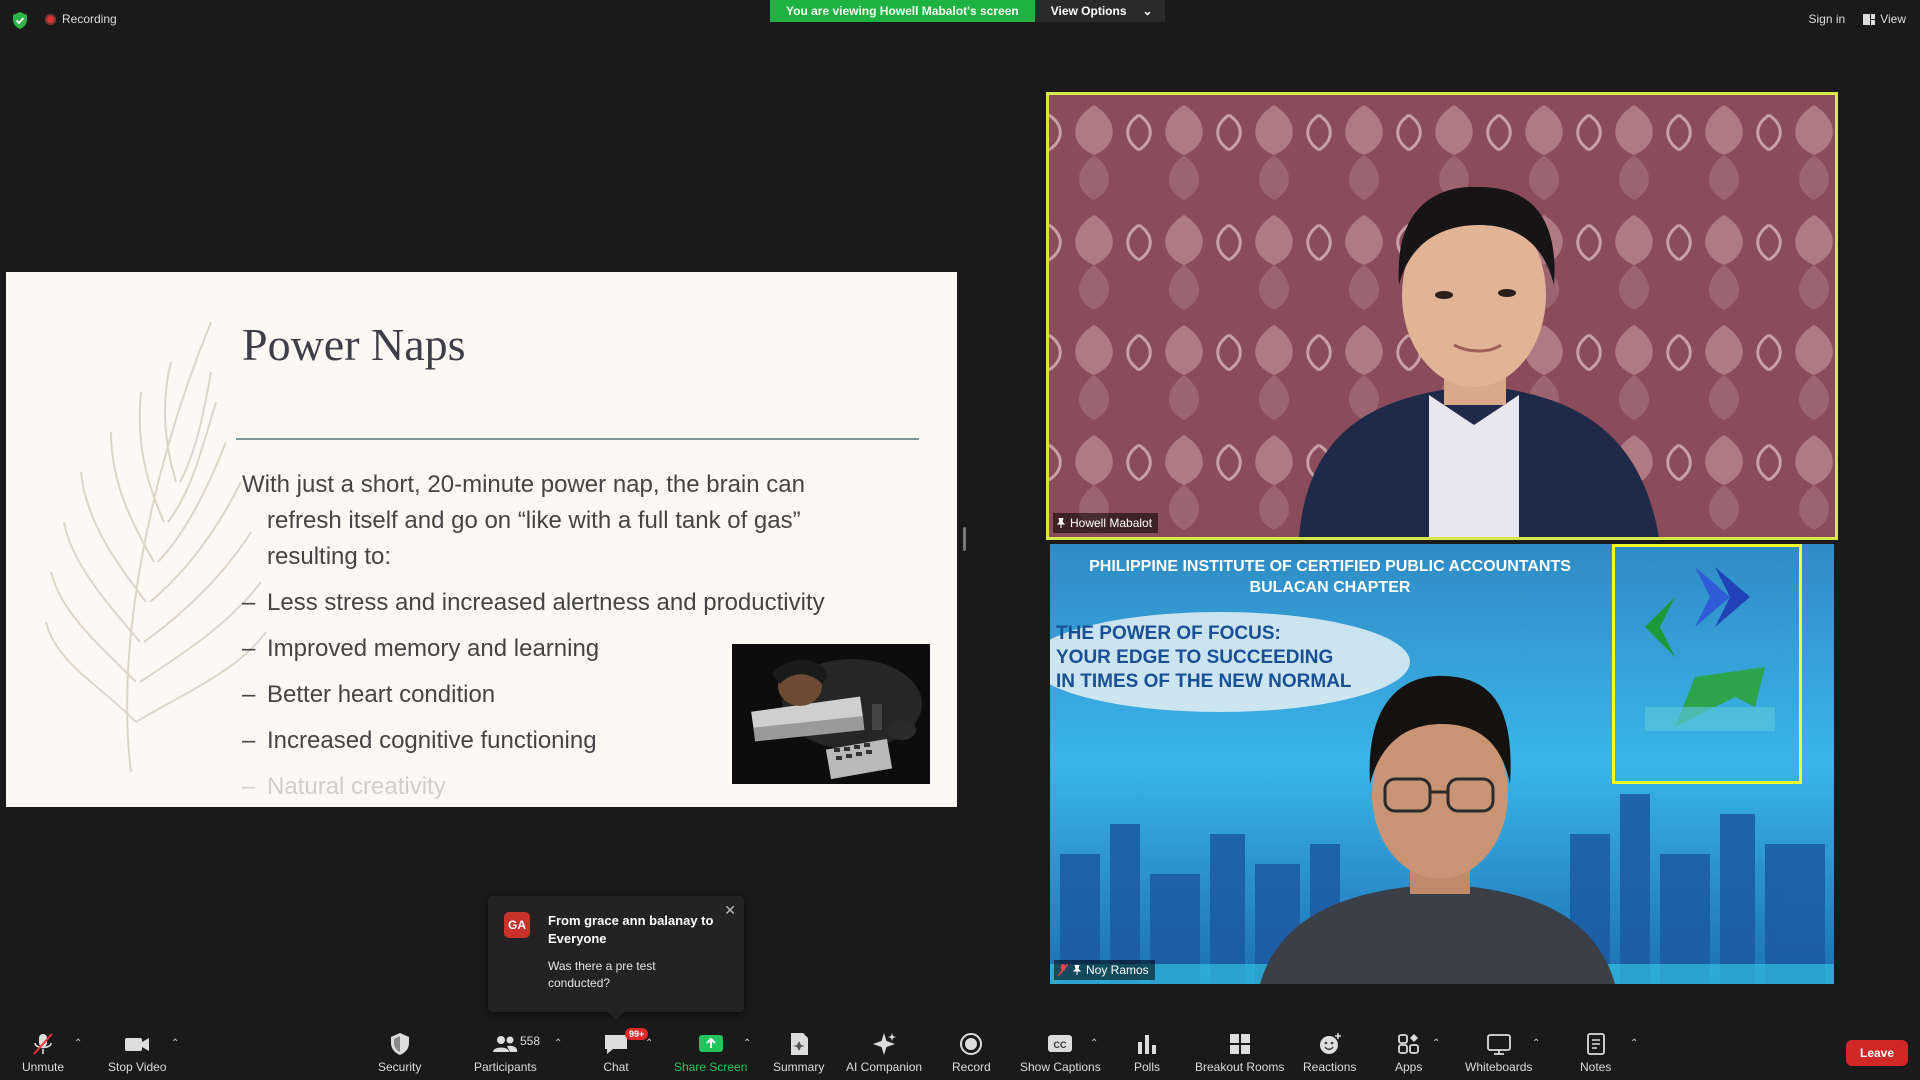 This screenshot has width=1920, height=1080. I want to click on speaker-name: Howell Mabalot, so click(1111, 523).